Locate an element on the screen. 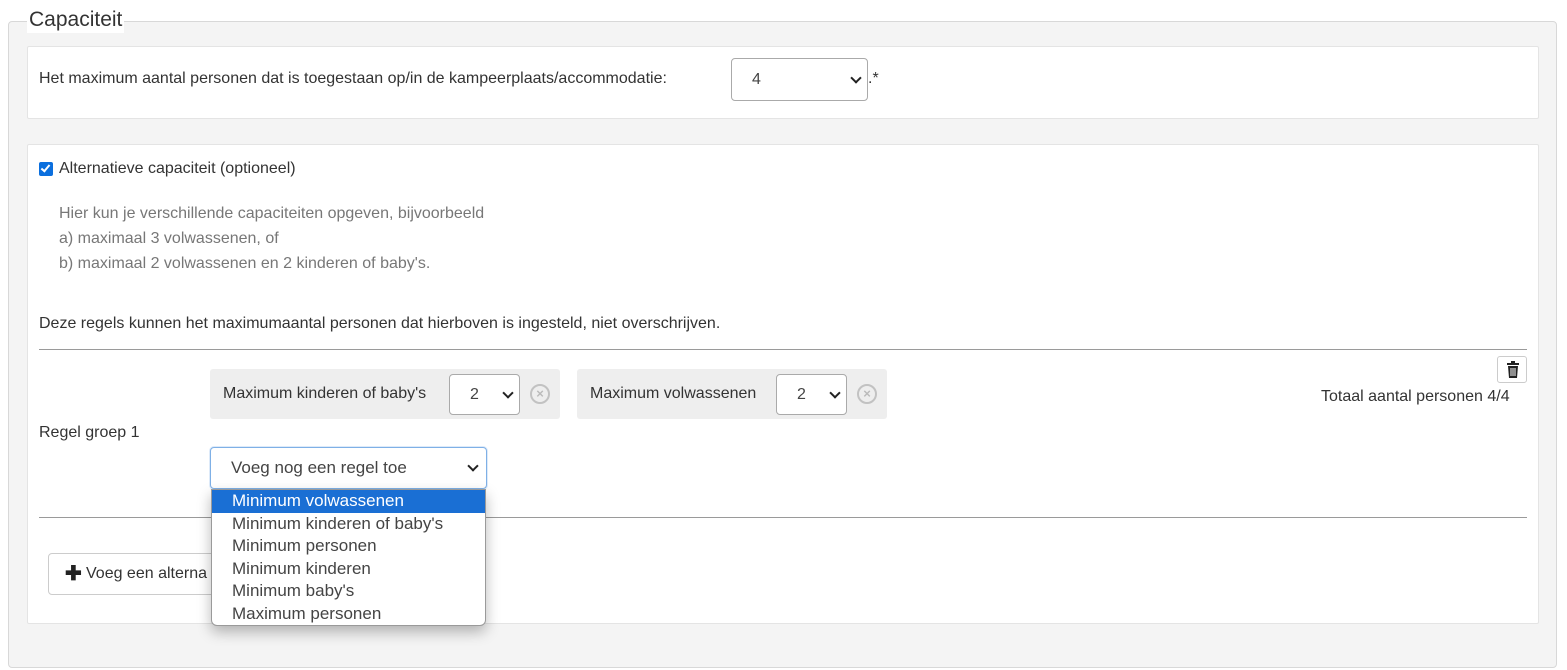 The width and height of the screenshot is (1567, 670). alt-capacity-checkbox is located at coordinates (46, 169).